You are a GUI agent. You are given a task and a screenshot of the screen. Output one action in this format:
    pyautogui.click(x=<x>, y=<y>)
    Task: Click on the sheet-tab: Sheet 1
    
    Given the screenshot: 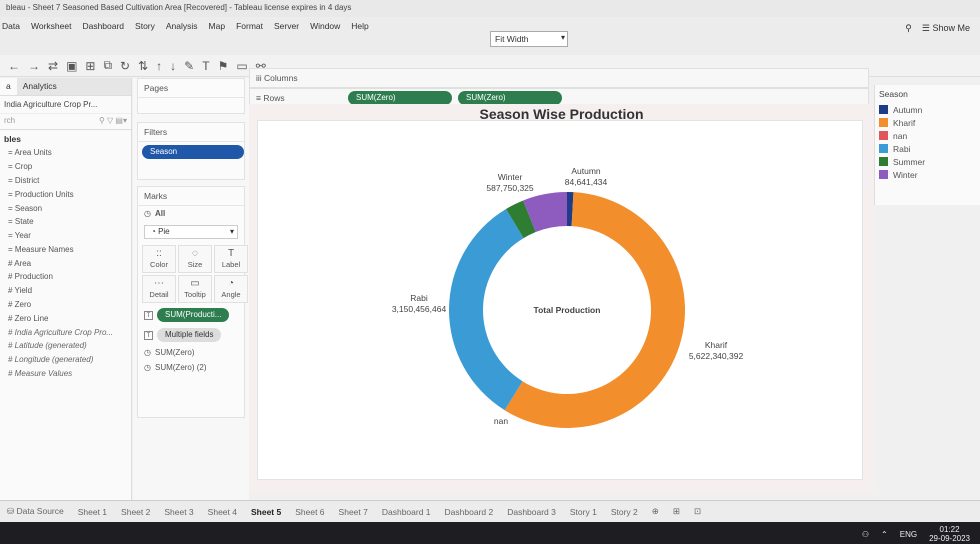 What is the action you would take?
    pyautogui.click(x=92, y=512)
    